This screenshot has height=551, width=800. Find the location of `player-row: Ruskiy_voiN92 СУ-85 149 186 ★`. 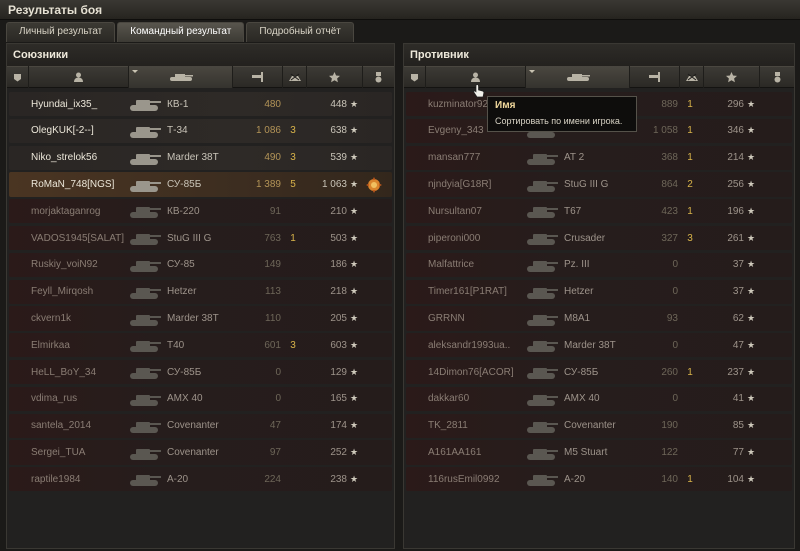

player-row: Ruskiy_voiN92 СУ-85 149 186 ★ is located at coordinates (200, 265).